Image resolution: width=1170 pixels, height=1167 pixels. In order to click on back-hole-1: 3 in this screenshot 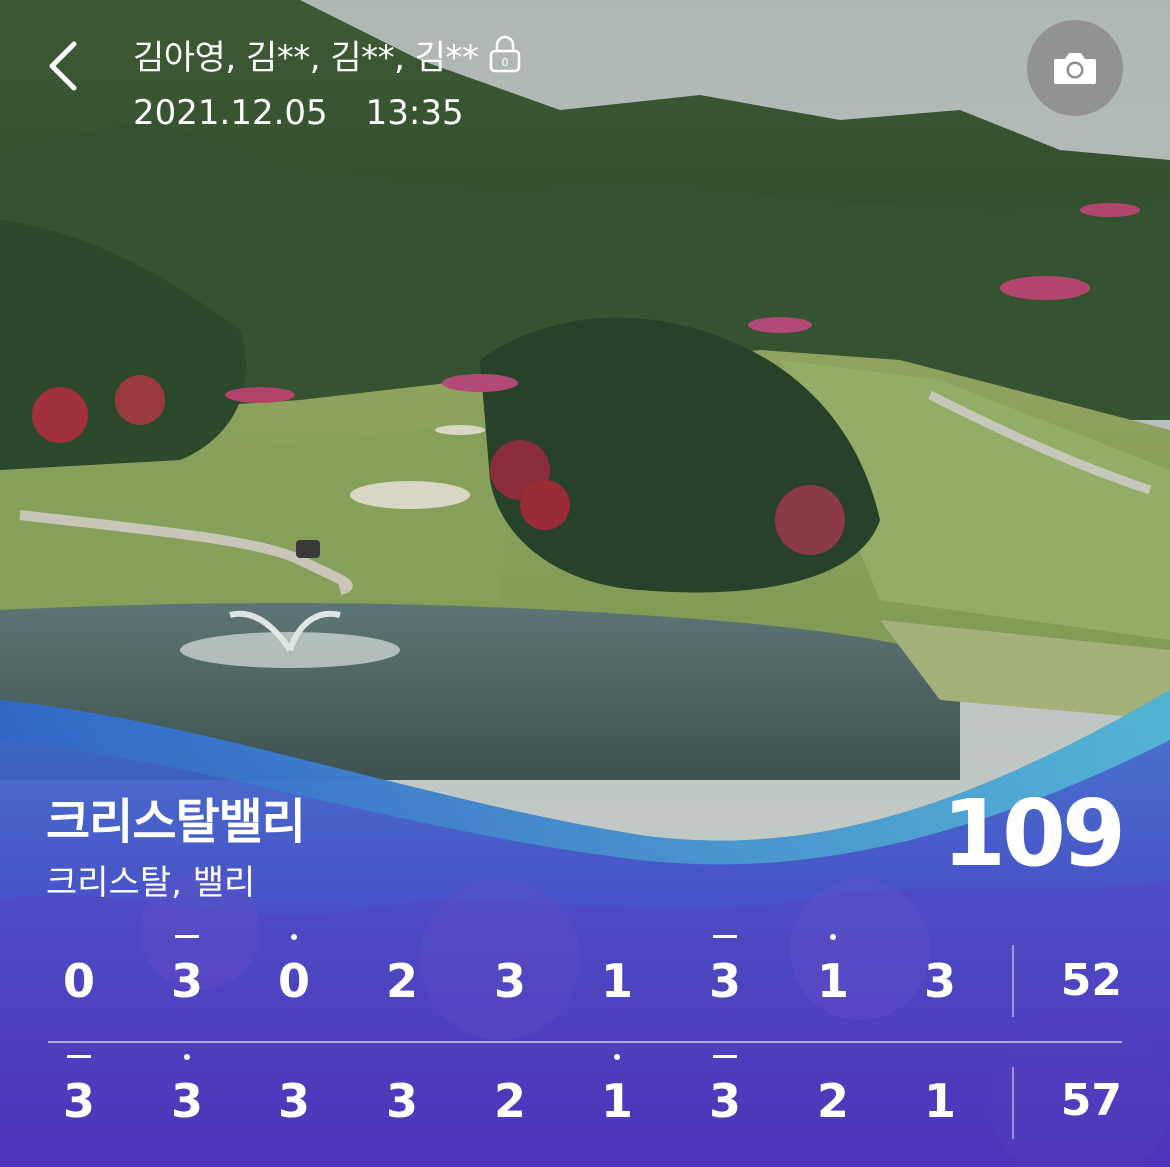, I will do `click(79, 1095)`.